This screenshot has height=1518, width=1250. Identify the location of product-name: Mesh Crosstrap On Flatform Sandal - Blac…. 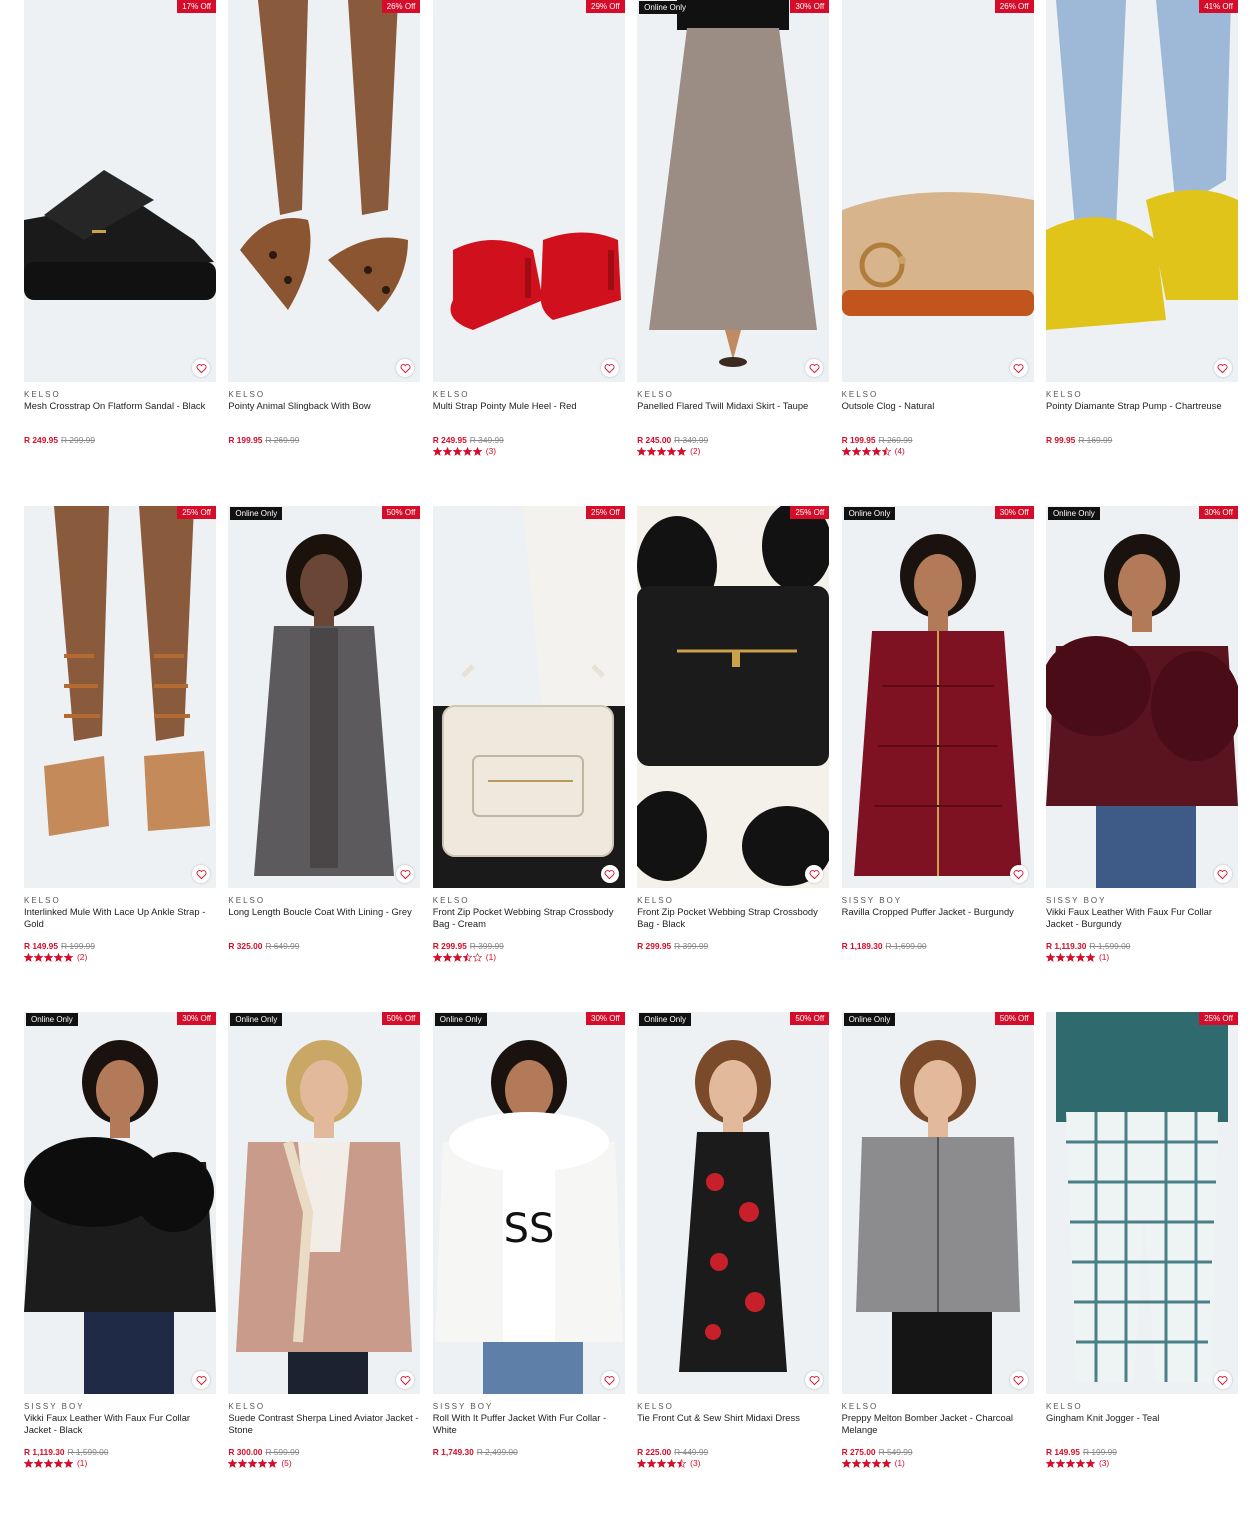
(120, 406).